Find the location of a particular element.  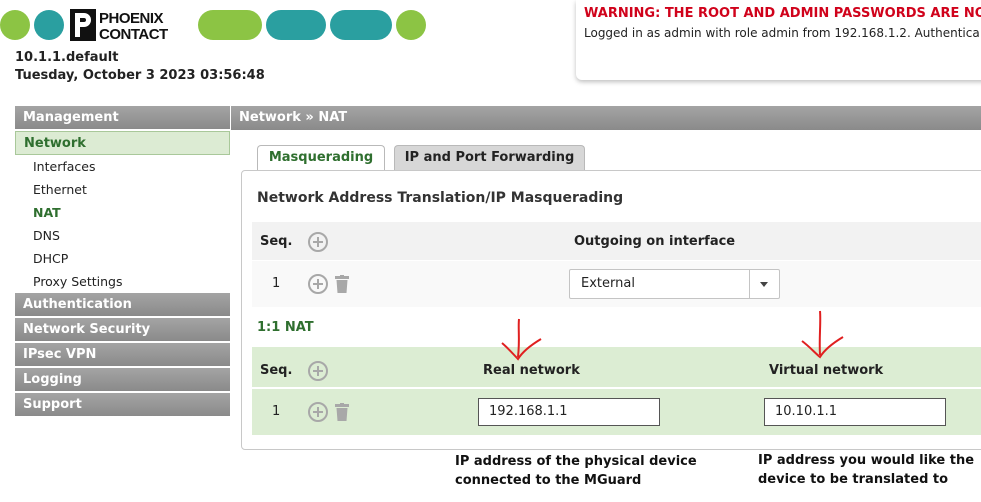

phoenix-contact-logo: PHOENIX CONTACT is located at coordinates (131, 25).